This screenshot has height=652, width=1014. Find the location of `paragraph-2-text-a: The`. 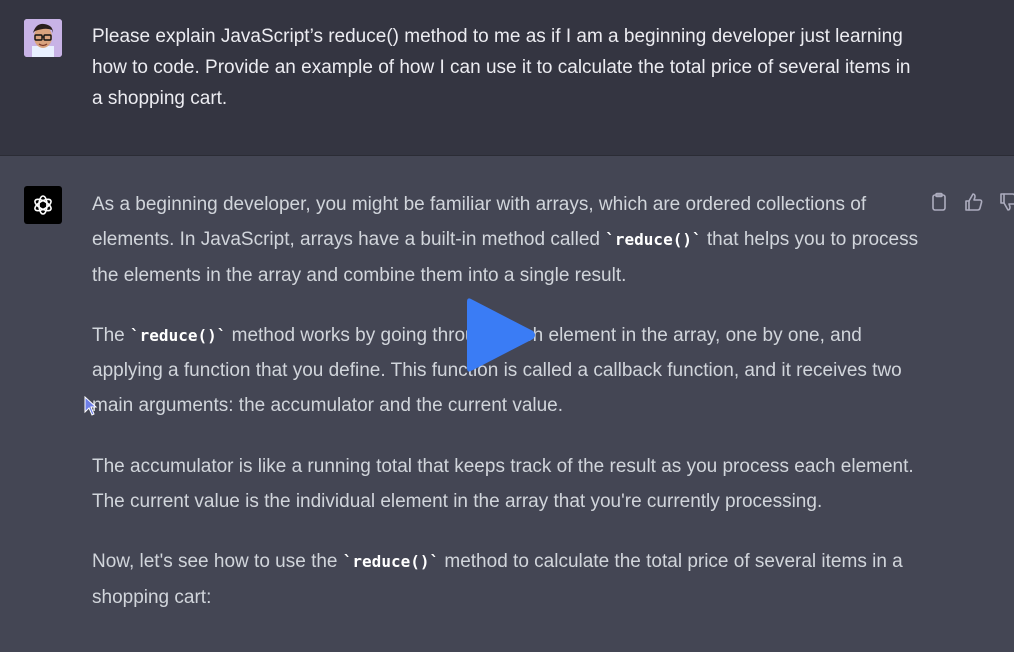

paragraph-2-text-a: The is located at coordinates (111, 335).